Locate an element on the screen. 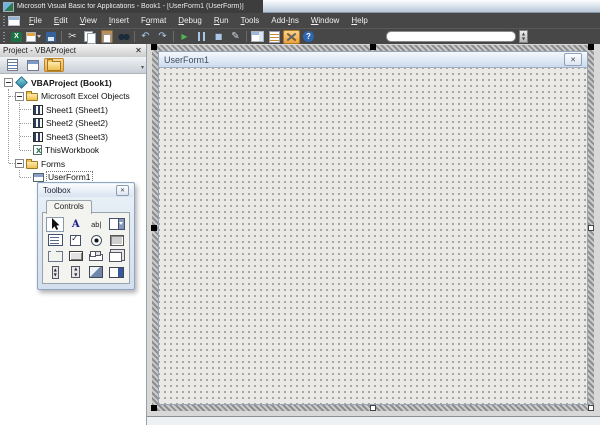 The width and height of the screenshot is (600, 425). listbox-tool-icon is located at coordinates (55, 240).